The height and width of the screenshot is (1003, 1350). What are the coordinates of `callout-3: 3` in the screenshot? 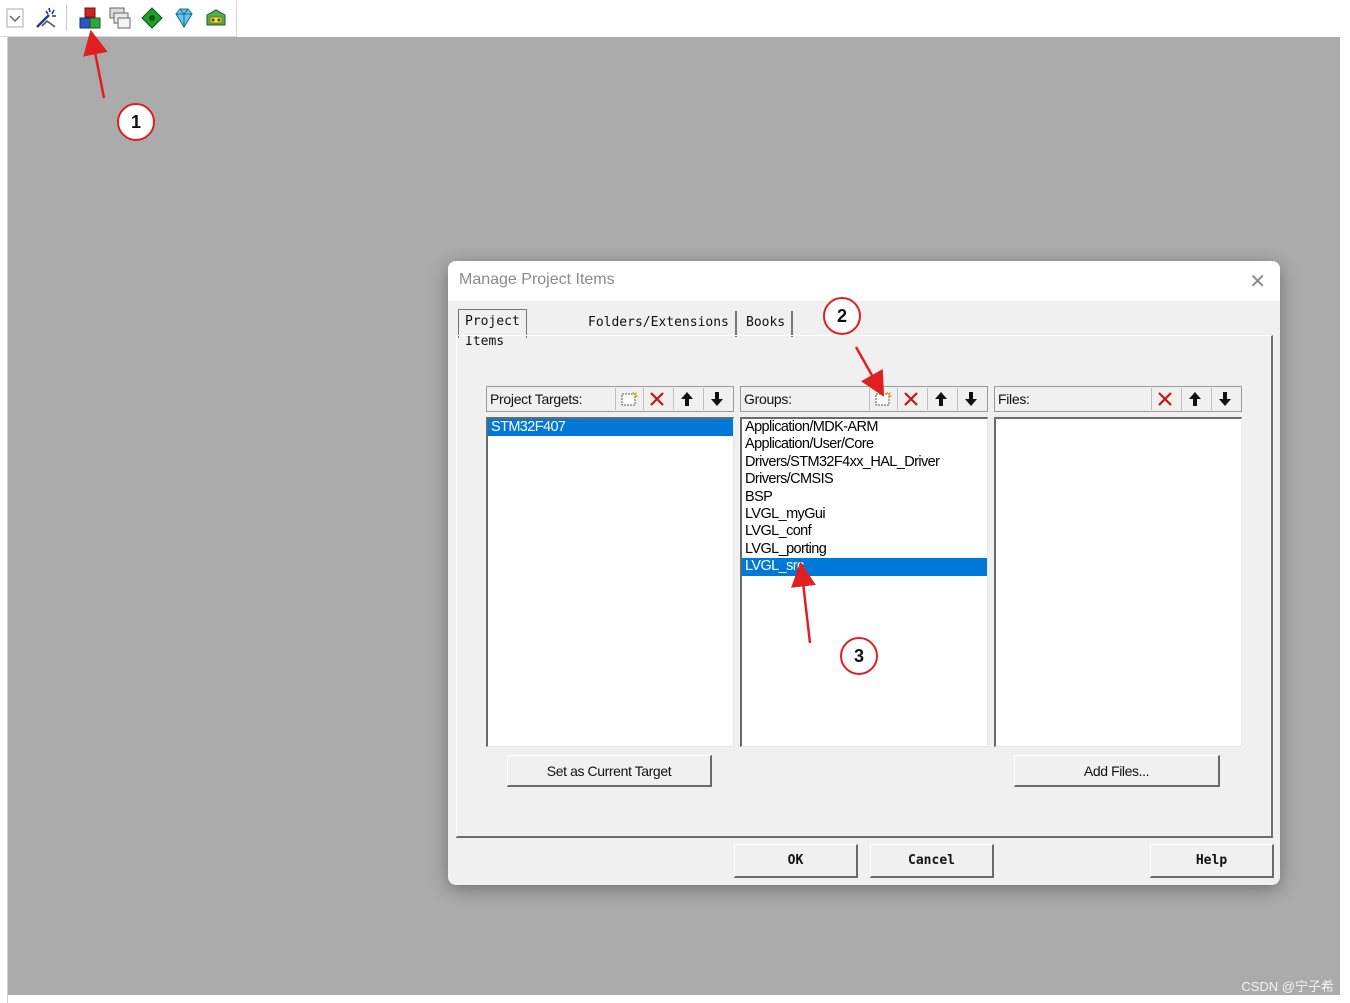 It's located at (859, 656).